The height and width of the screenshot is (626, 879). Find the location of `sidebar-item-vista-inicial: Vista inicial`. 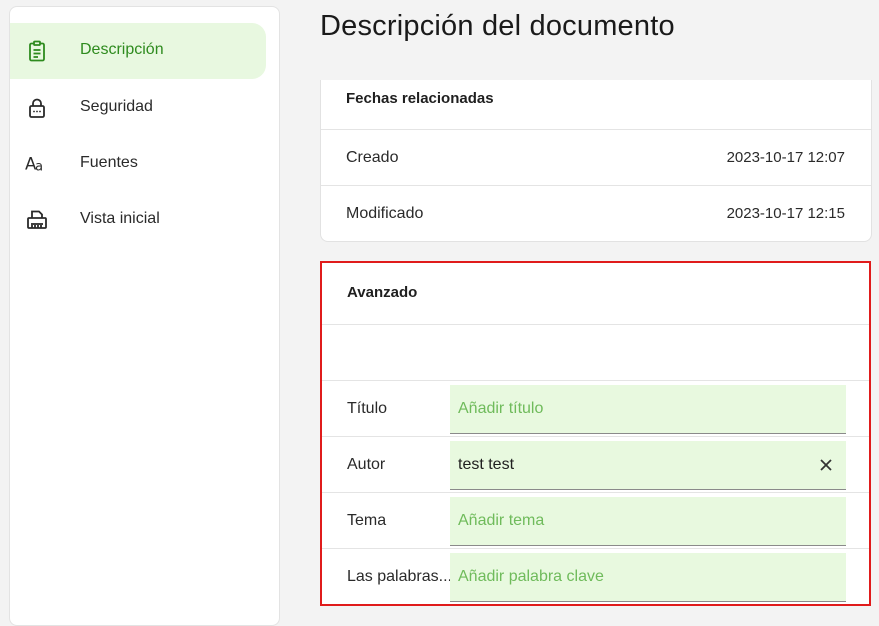

sidebar-item-vista-inicial: Vista inicial is located at coordinates (138, 220).